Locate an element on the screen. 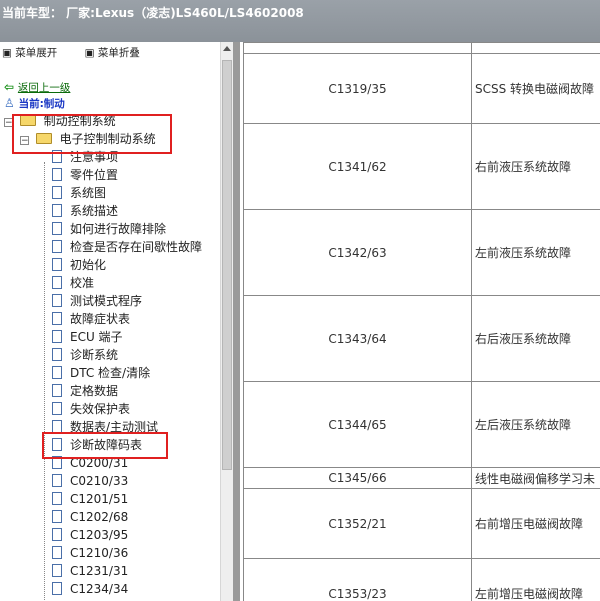 The height and width of the screenshot is (601, 600). table-row: C1342/63 左前液压系统故障 is located at coordinates (421, 252).